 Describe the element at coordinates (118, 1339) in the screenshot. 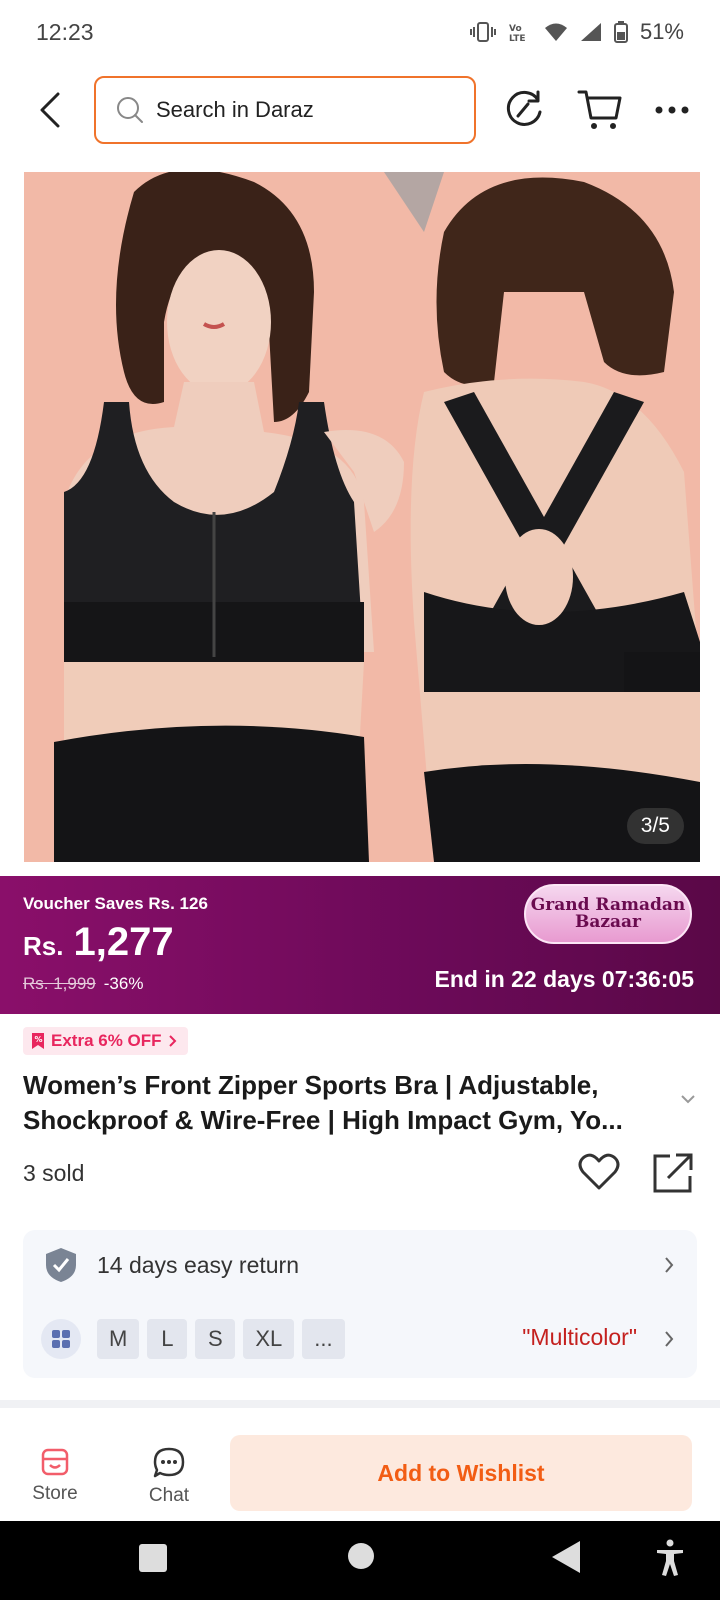

I see `size-chip-m: M` at that location.